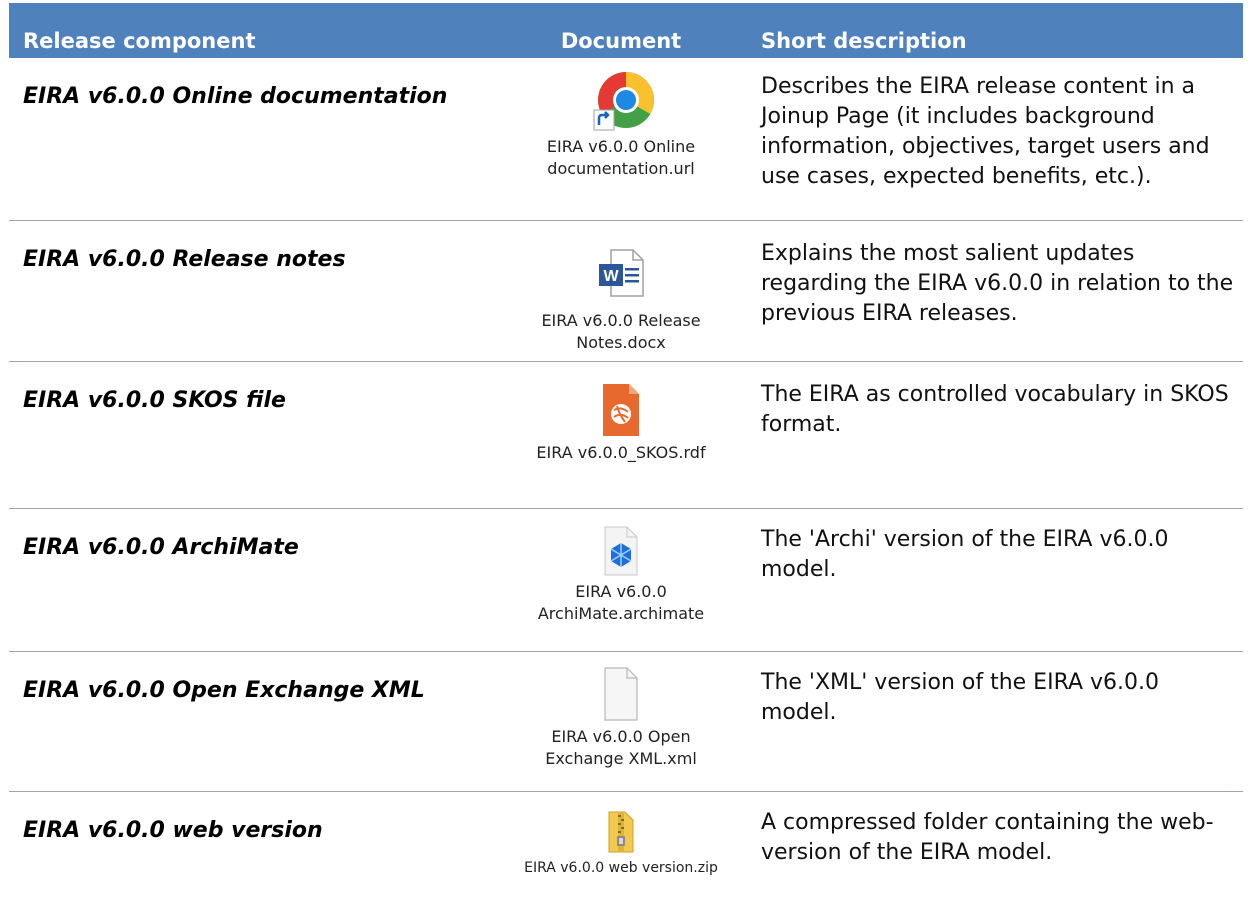 Image resolution: width=1251 pixels, height=919 pixels. Describe the element at coordinates (254, 290) in the screenshot. I see `release-component-name: EIRA v6.0.0 Release notes` at that location.